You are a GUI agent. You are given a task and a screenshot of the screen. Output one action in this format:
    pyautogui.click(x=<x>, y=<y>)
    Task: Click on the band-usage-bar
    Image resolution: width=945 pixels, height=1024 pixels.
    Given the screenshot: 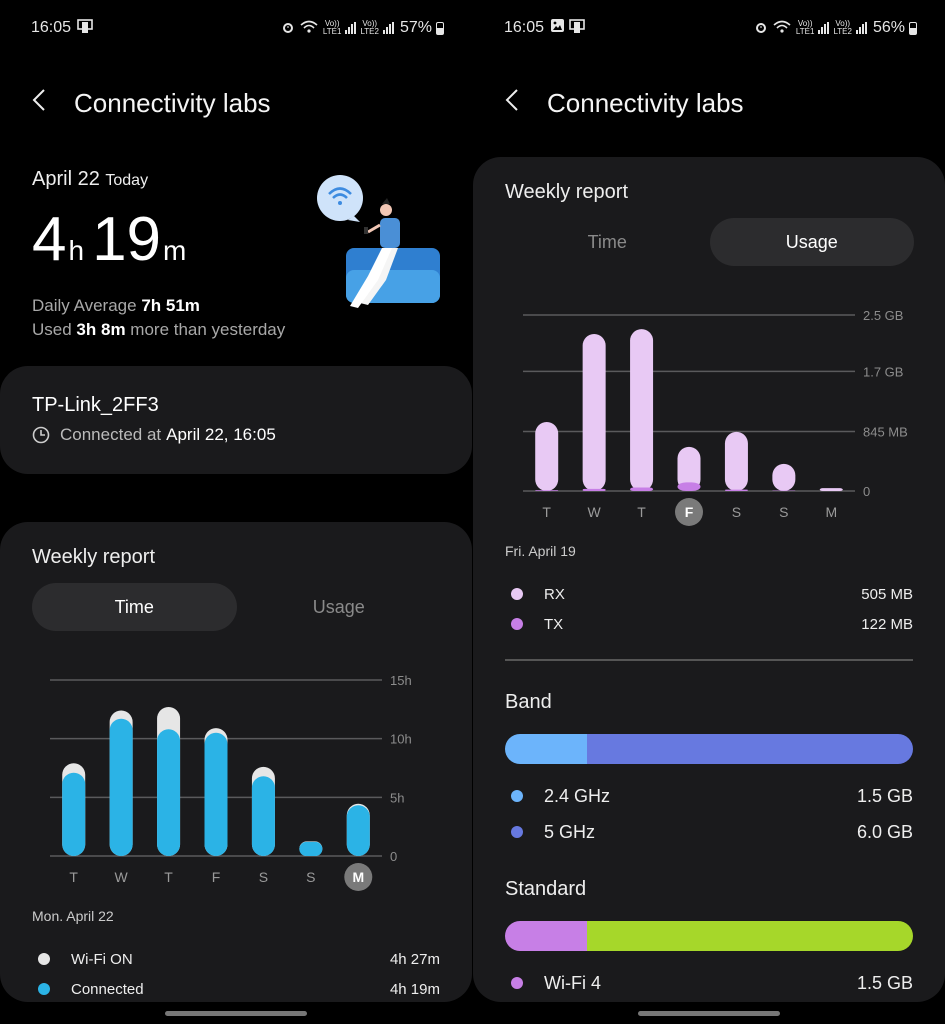 What is the action you would take?
    pyautogui.click(x=709, y=749)
    